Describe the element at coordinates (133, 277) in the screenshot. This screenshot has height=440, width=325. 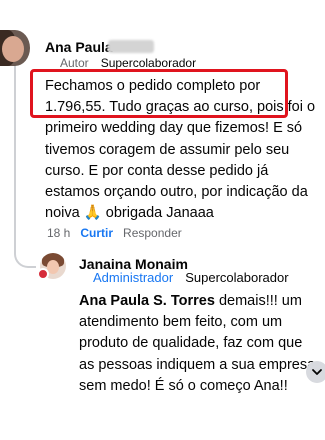
I see `admin-badge: Administrador` at that location.